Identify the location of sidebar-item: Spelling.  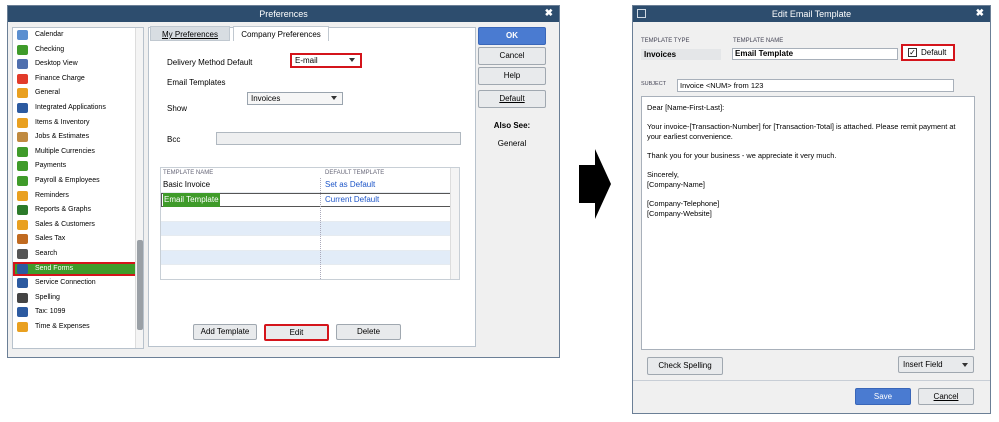
(78, 298).